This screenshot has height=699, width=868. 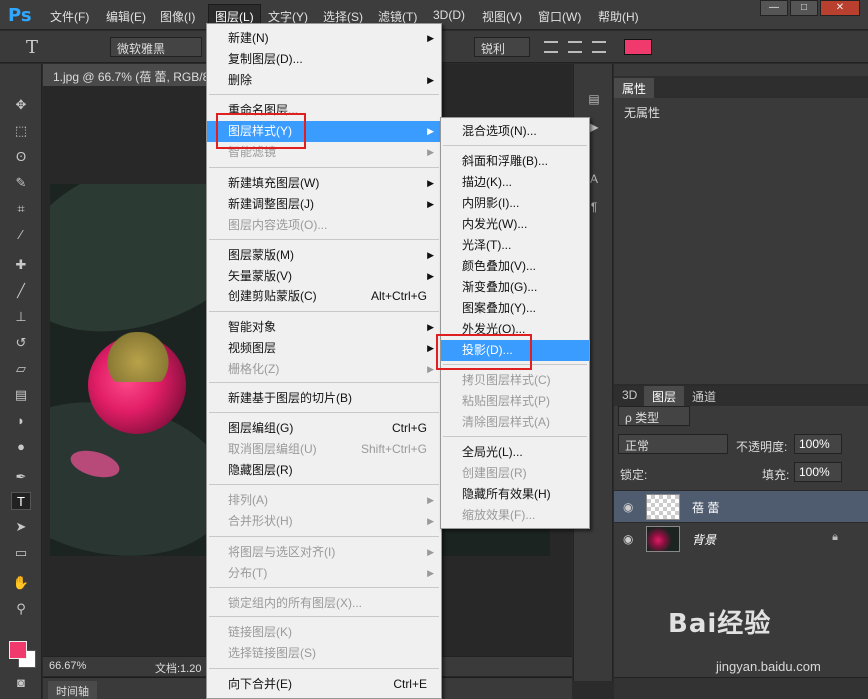 What do you see at coordinates (324, 80) in the screenshot?
I see `menu-item: 删除 ▶` at bounding box center [324, 80].